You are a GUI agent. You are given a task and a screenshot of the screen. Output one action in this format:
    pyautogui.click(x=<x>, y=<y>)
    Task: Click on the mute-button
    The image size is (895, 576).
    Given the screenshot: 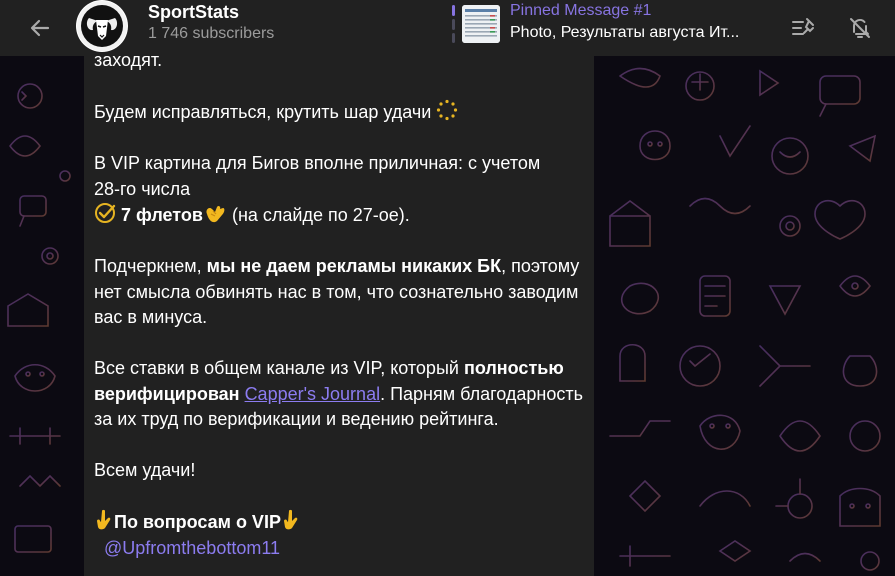 What is the action you would take?
    pyautogui.click(x=860, y=28)
    